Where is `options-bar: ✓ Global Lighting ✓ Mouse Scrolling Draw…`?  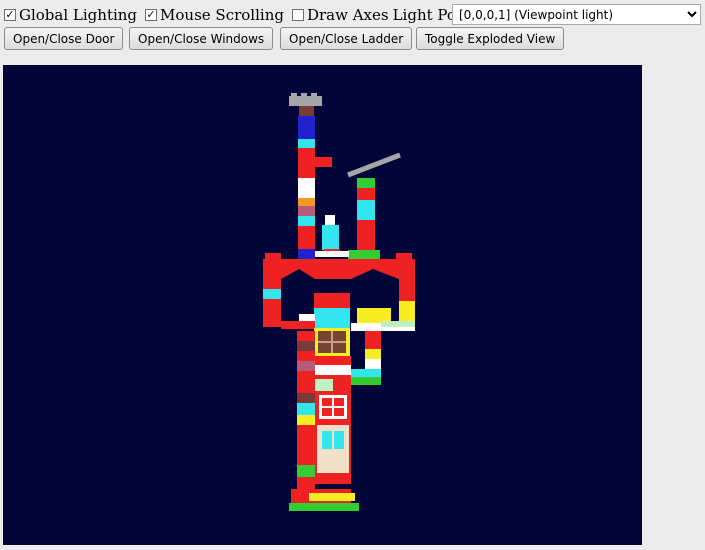 options-bar: ✓ Global Lighting ✓ Mouse Scrolling Draw… is located at coordinates (253, 15).